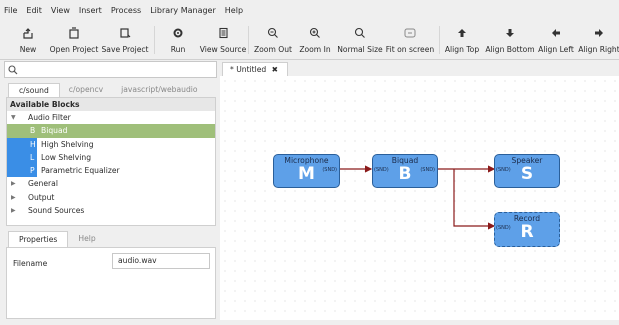 The image size is (619, 325). What do you see at coordinates (34, 90) in the screenshot?
I see `tab-c-sound: c/sound` at bounding box center [34, 90].